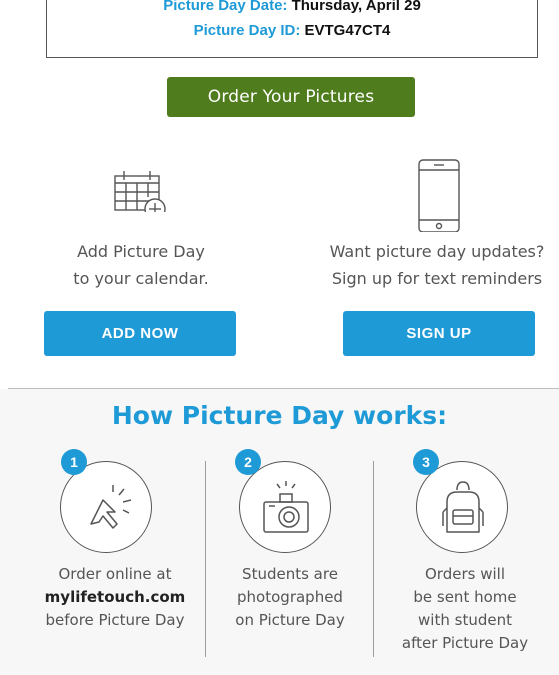  What do you see at coordinates (290, 574) in the screenshot?
I see `step2-line1: Students are` at bounding box center [290, 574].